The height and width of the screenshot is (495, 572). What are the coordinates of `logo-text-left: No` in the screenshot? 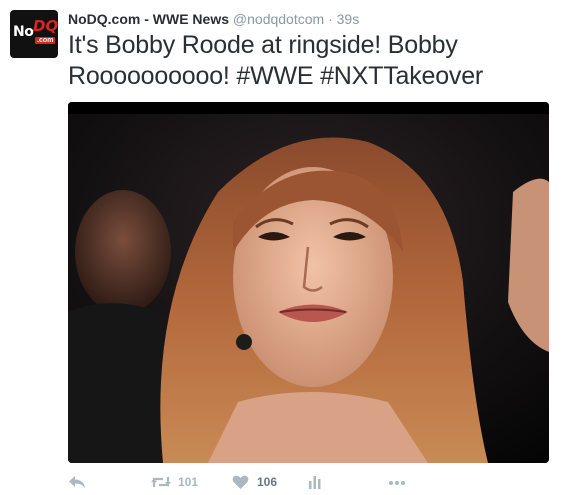 It's located at (23, 32).